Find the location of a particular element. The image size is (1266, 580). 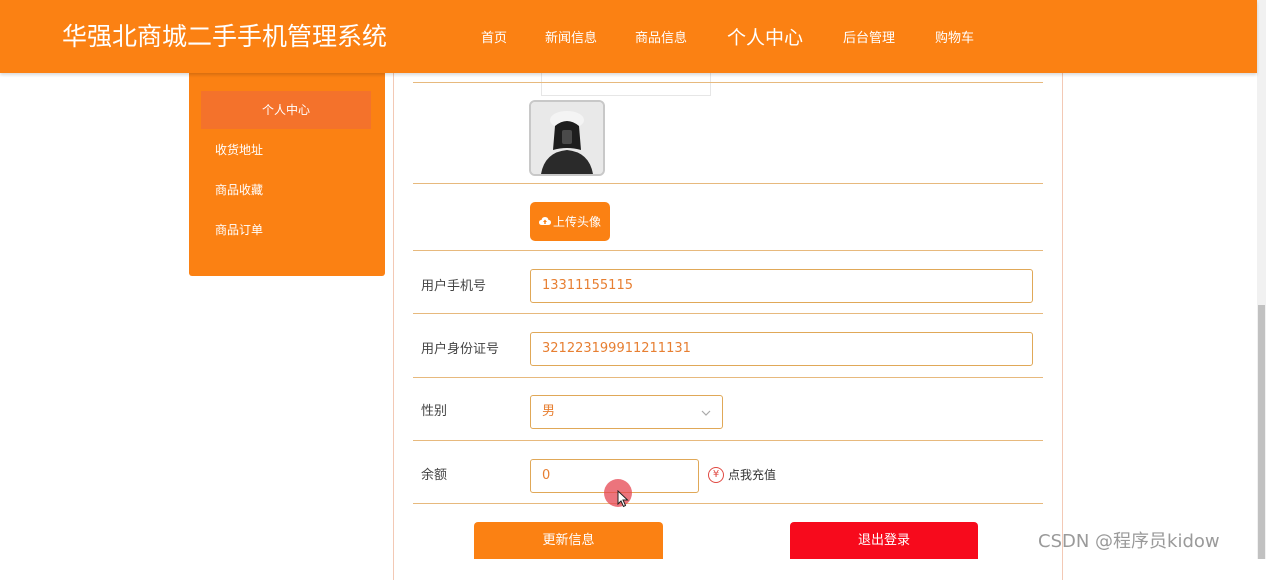

nav-news: 新闻信息 is located at coordinates (571, 39).